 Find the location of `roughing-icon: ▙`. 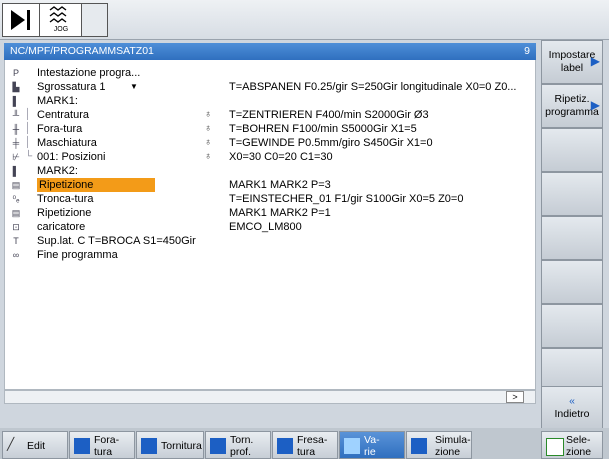

roughing-icon: ▙ is located at coordinates (16, 87).